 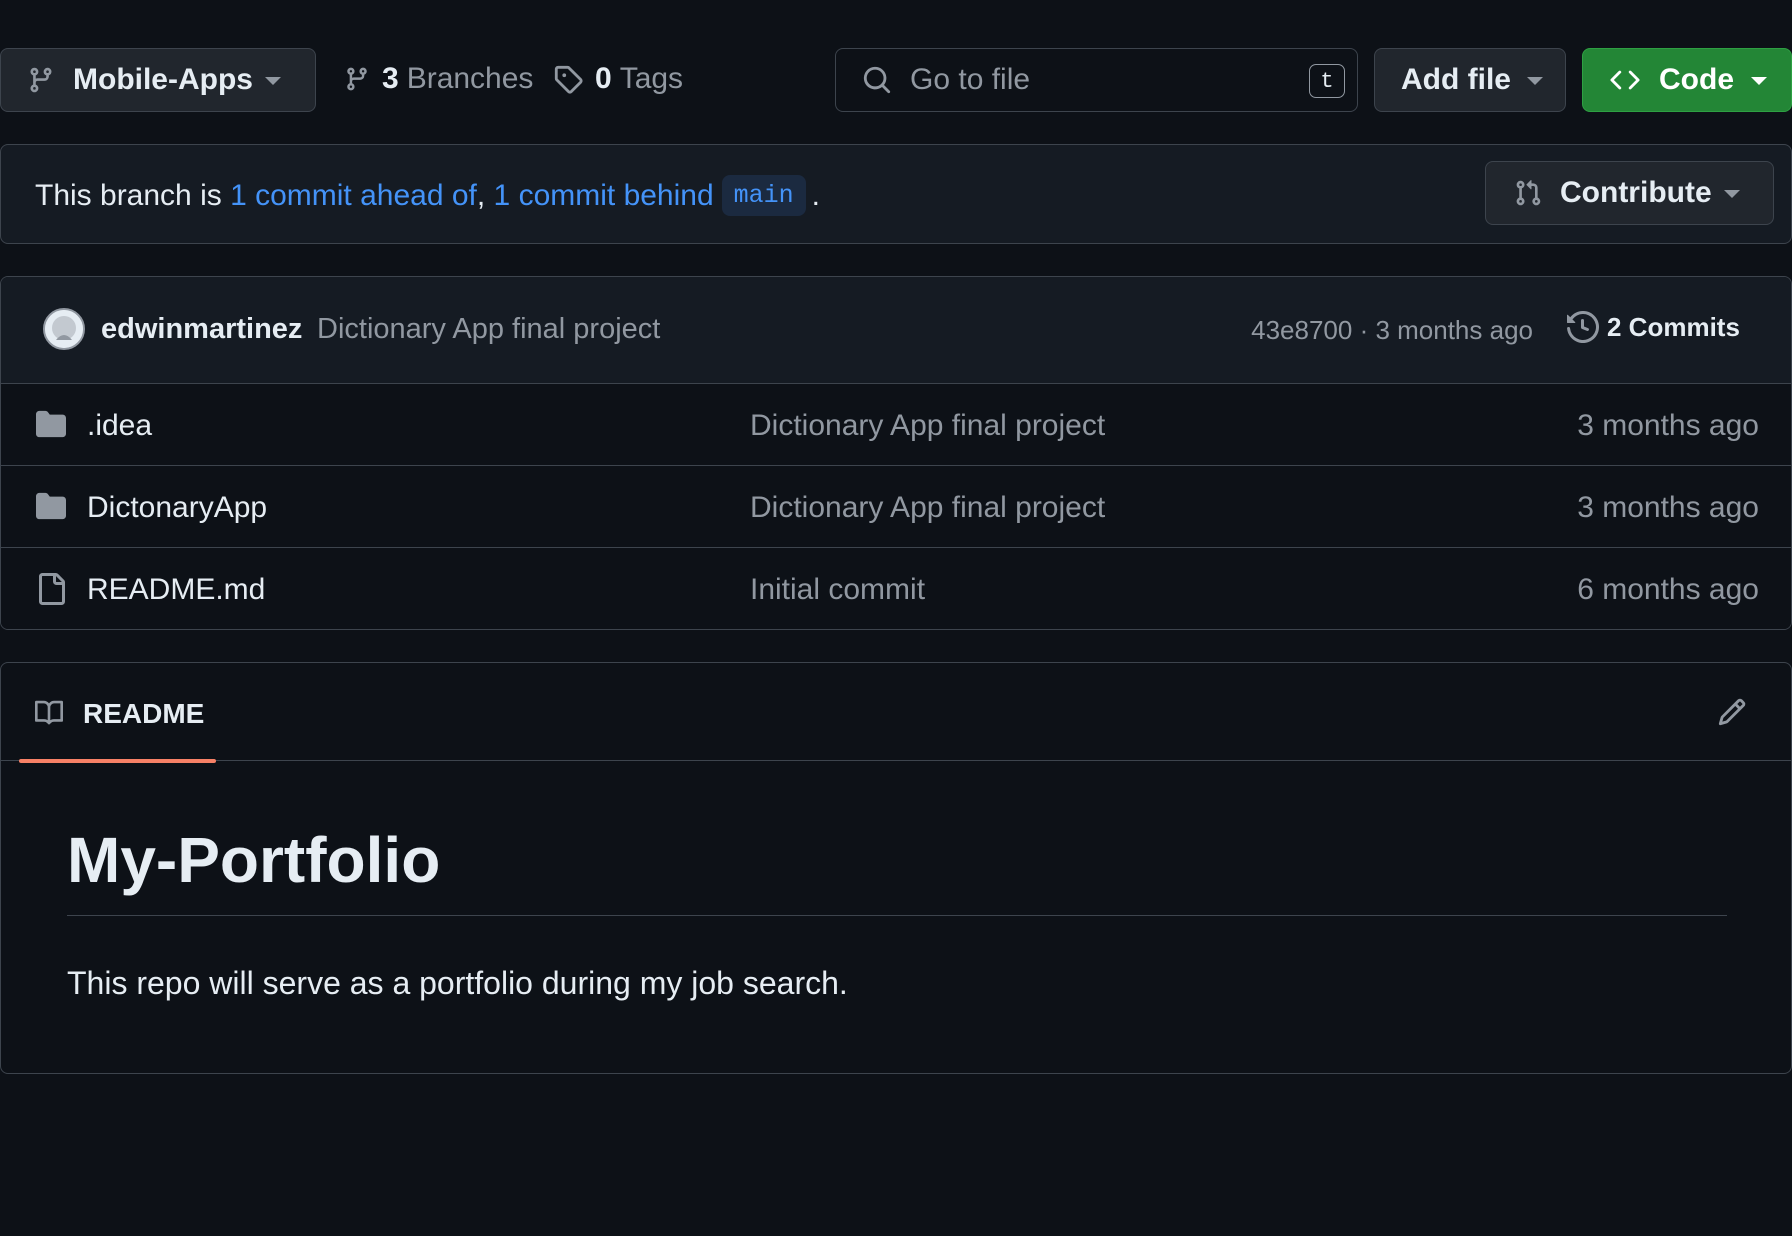 I want to click on contribute-button: Contribute, so click(x=1629, y=193).